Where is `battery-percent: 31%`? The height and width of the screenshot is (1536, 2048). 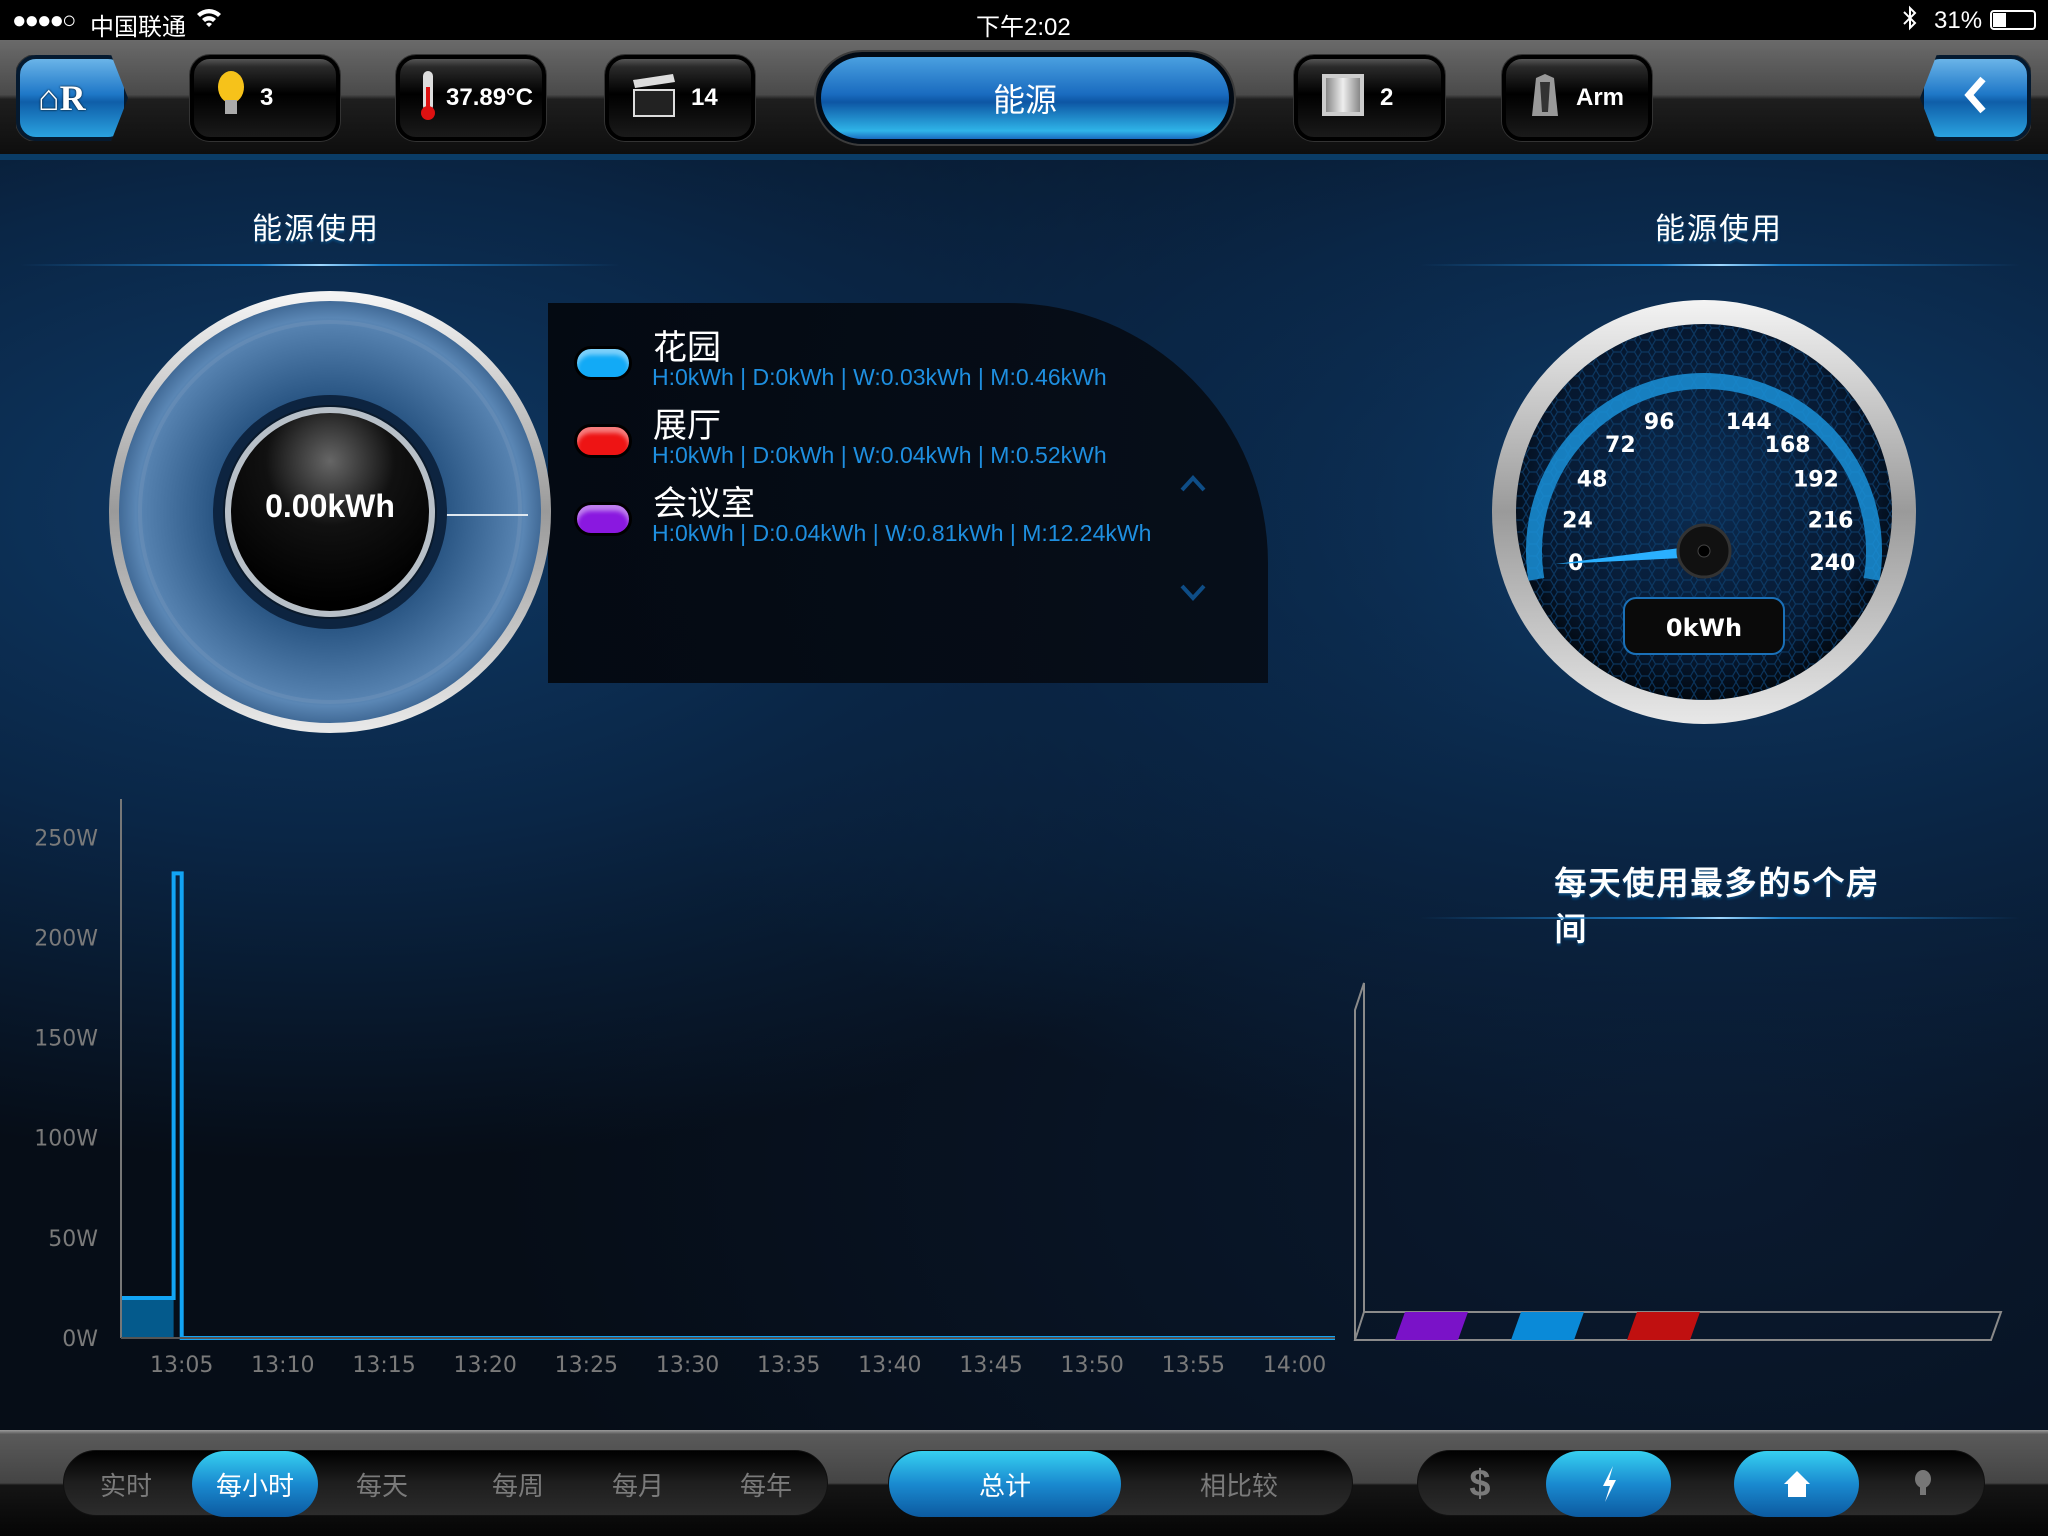
battery-percent: 31% is located at coordinates (1958, 20).